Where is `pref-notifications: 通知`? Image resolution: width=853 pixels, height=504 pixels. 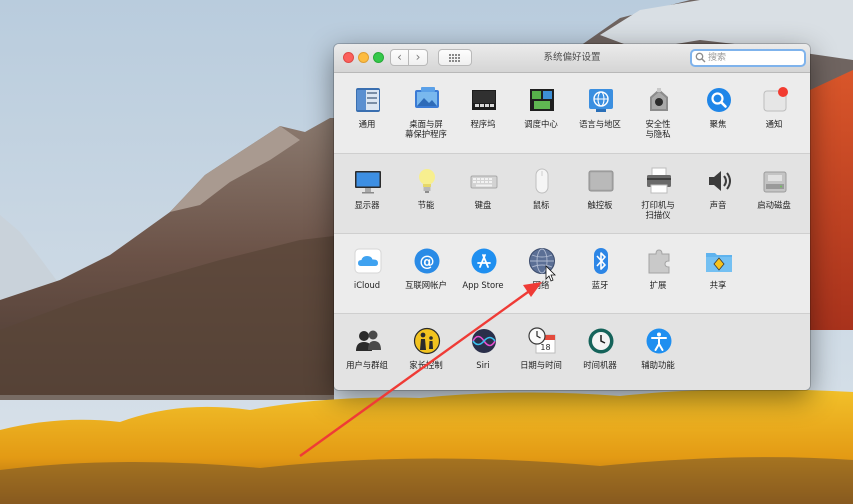
pref-notifications: 通知 is located at coordinates (774, 110).